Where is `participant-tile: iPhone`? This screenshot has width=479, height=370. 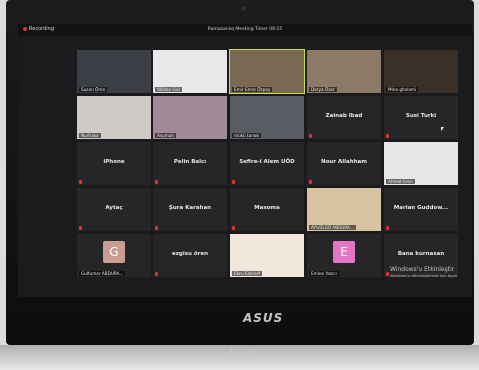
participant-tile: iPhone is located at coordinates (114, 163).